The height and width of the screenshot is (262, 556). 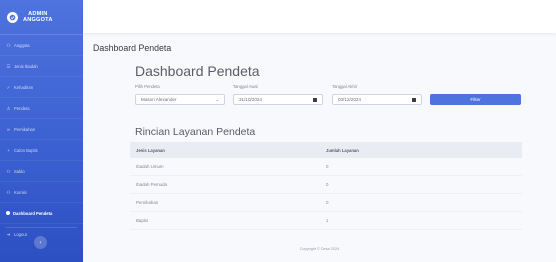 I want to click on card-title: Dashboard Pendeta, so click(x=197, y=71).